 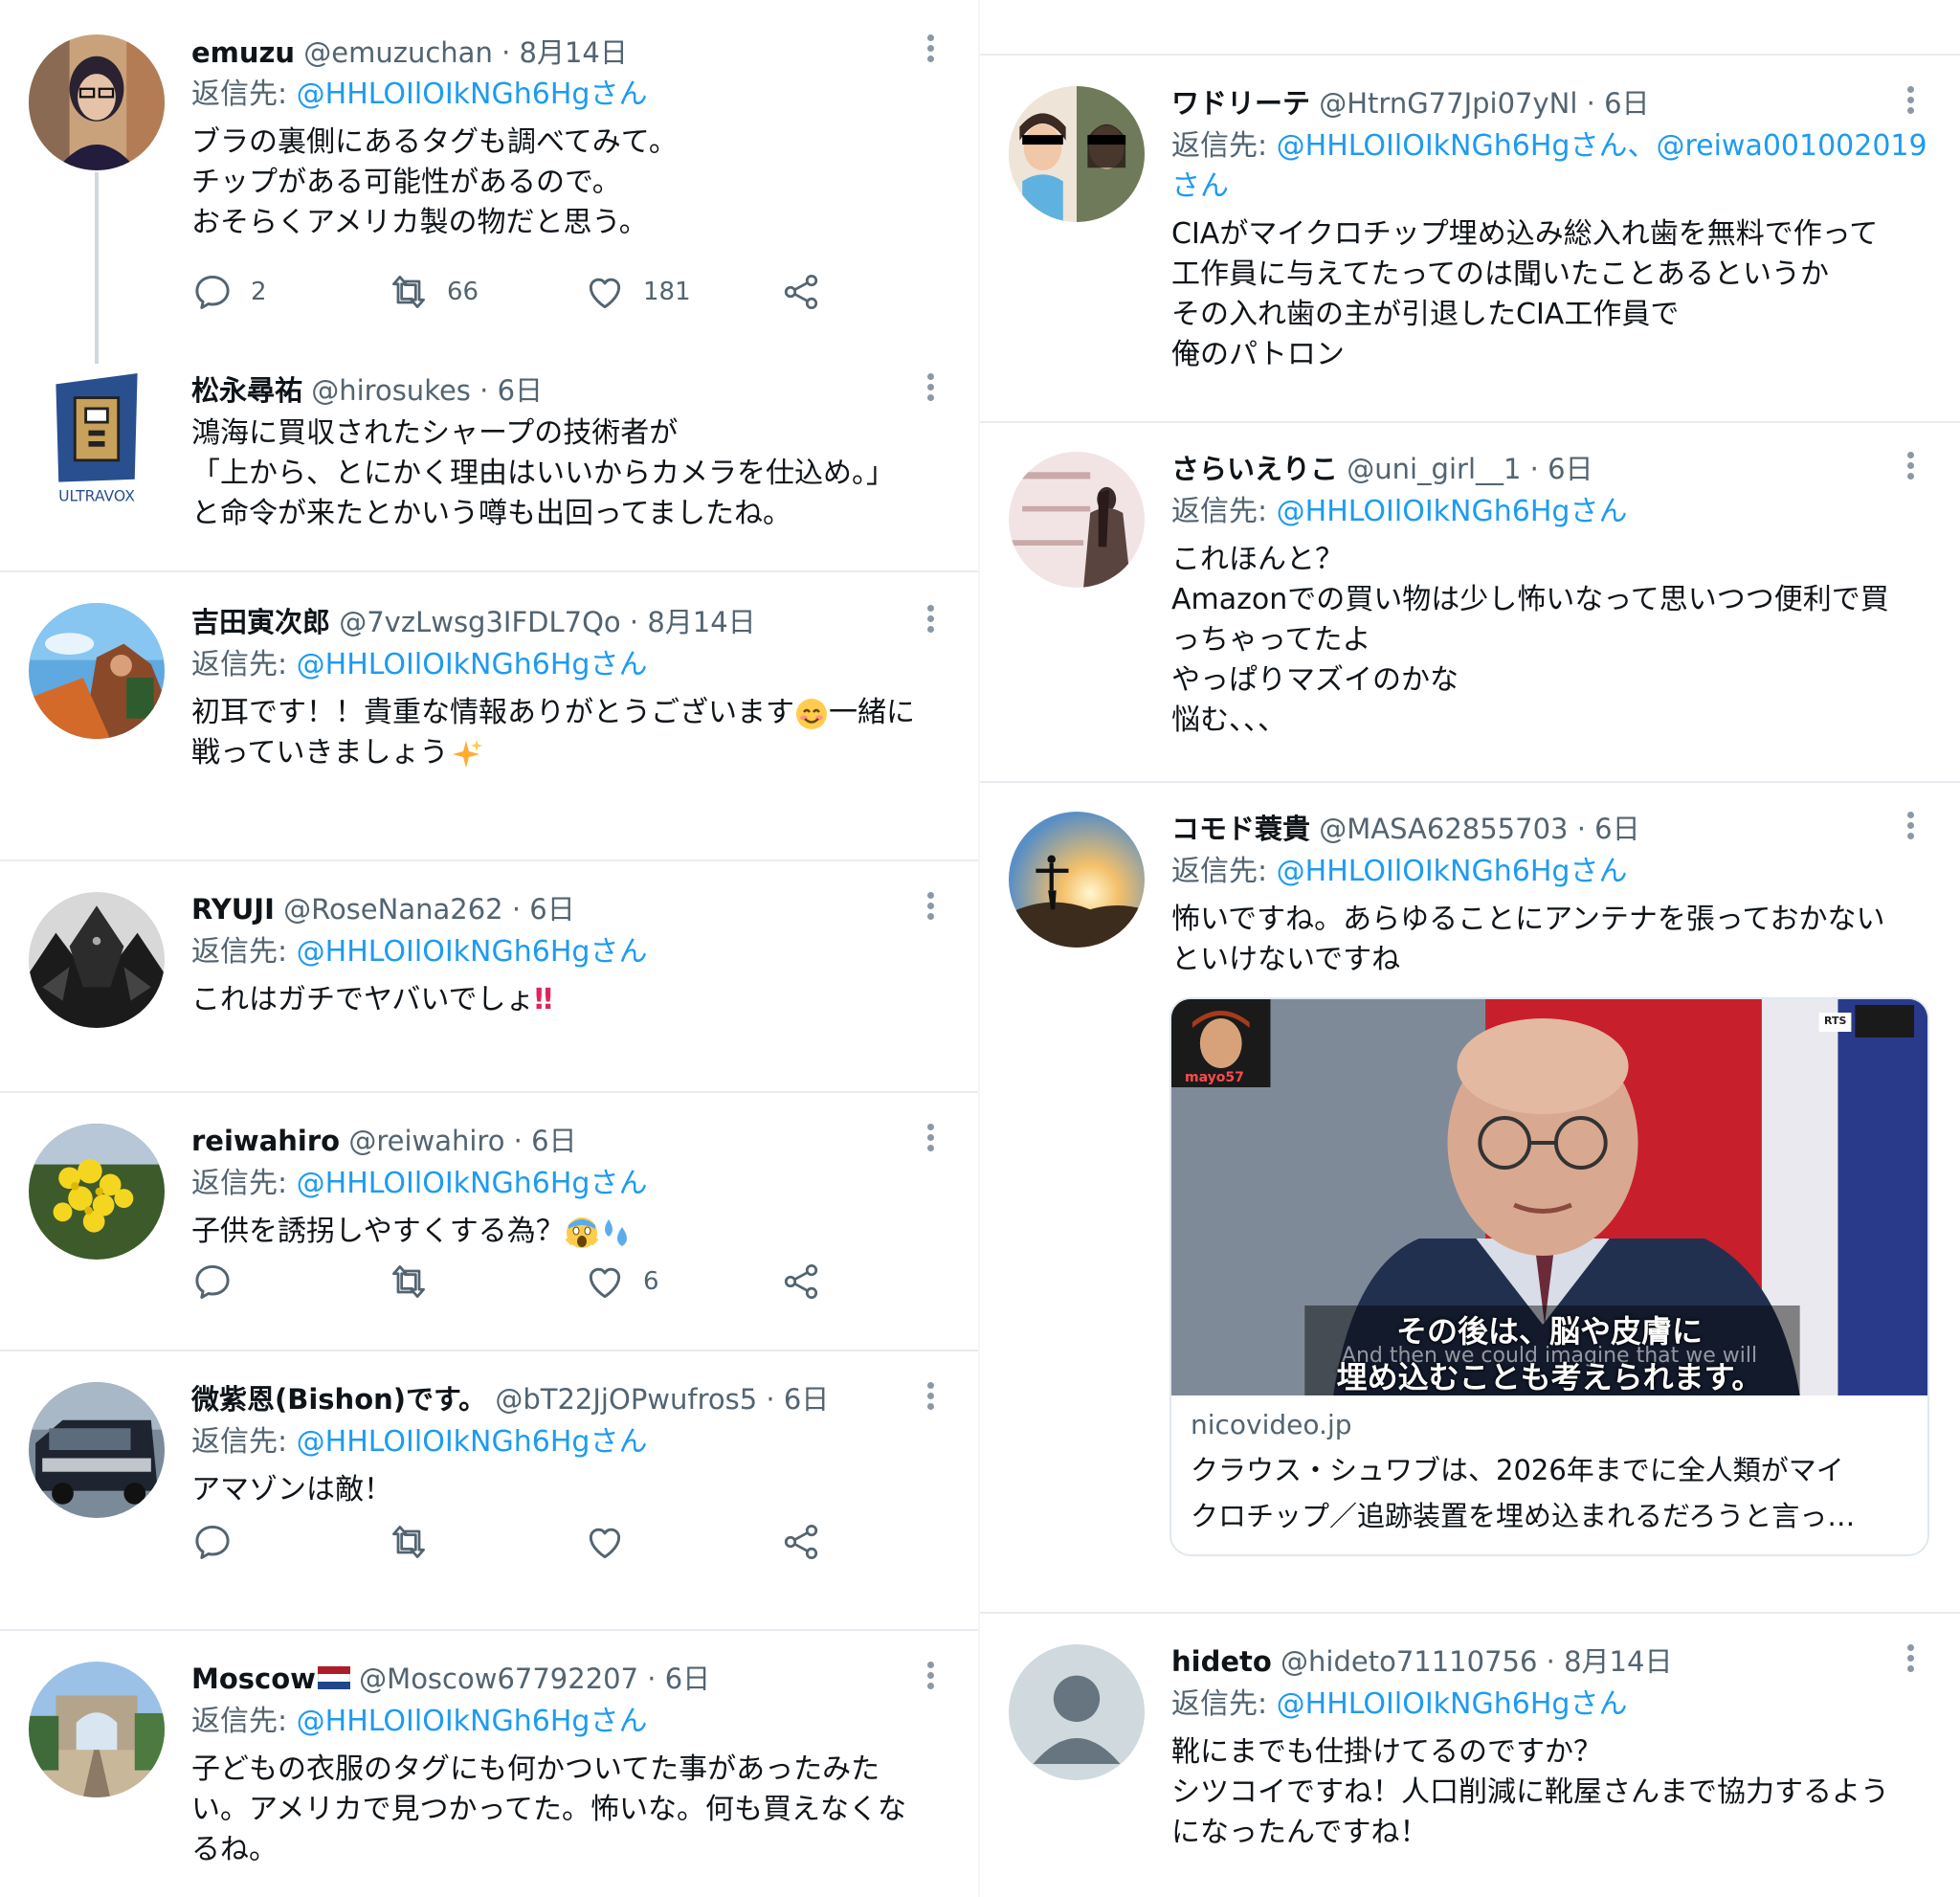 What do you see at coordinates (1448, 103) in the screenshot?
I see `user-handle: @HtrnG77Jpi07yNl` at bounding box center [1448, 103].